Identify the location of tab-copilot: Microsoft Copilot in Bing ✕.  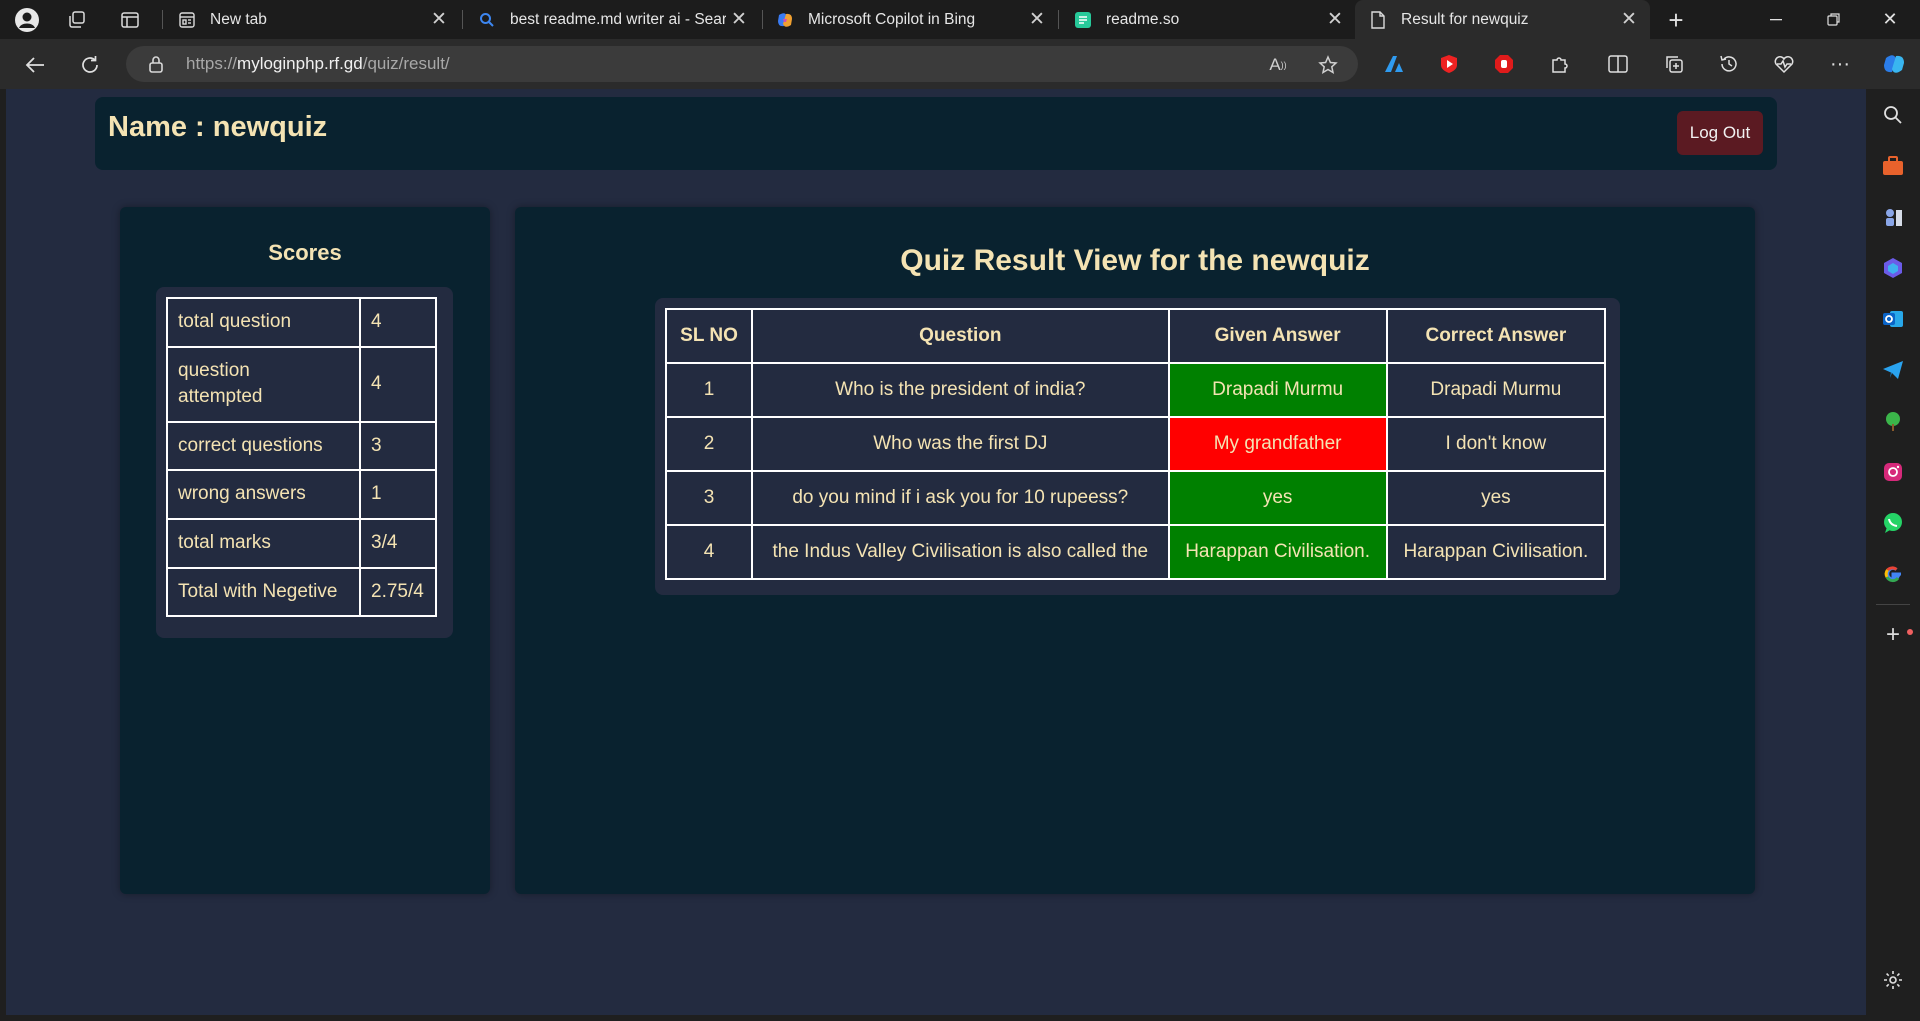
(910, 19).